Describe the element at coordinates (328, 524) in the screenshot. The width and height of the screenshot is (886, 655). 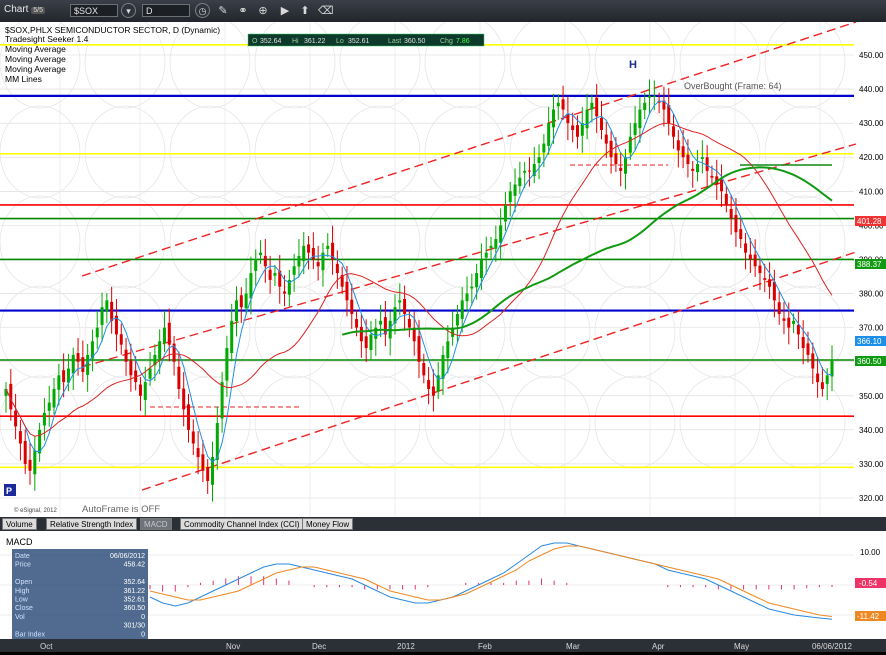
I see `tab-money-flow: Money Flow` at that location.